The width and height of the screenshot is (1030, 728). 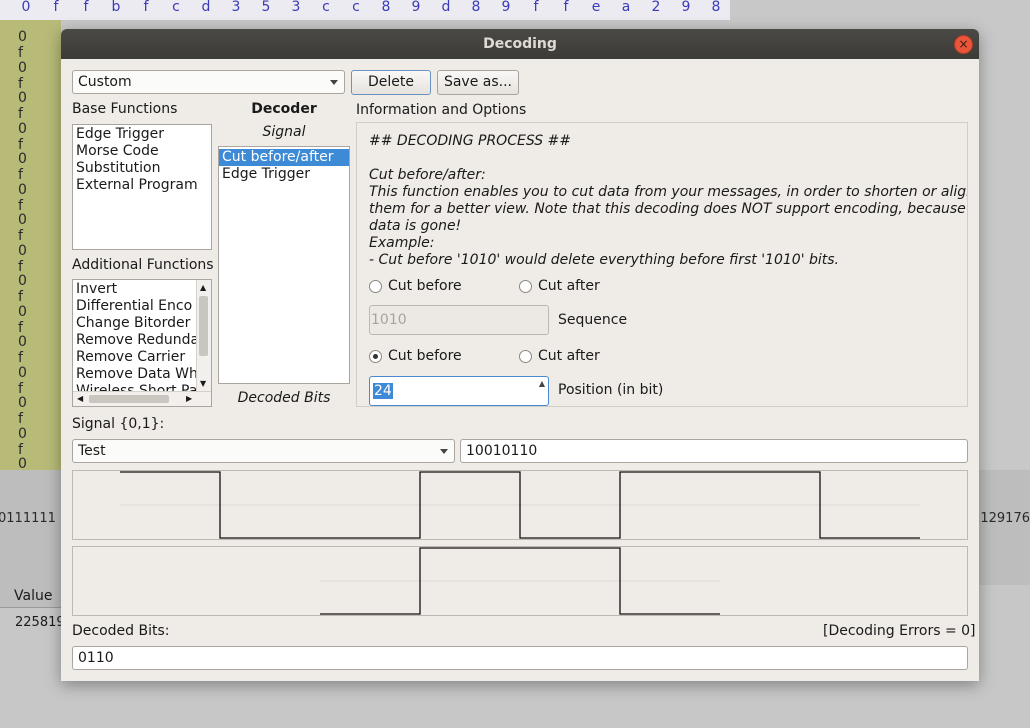 What do you see at coordinates (135, 340) in the screenshot?
I see `list-item: Remove Redundar` at bounding box center [135, 340].